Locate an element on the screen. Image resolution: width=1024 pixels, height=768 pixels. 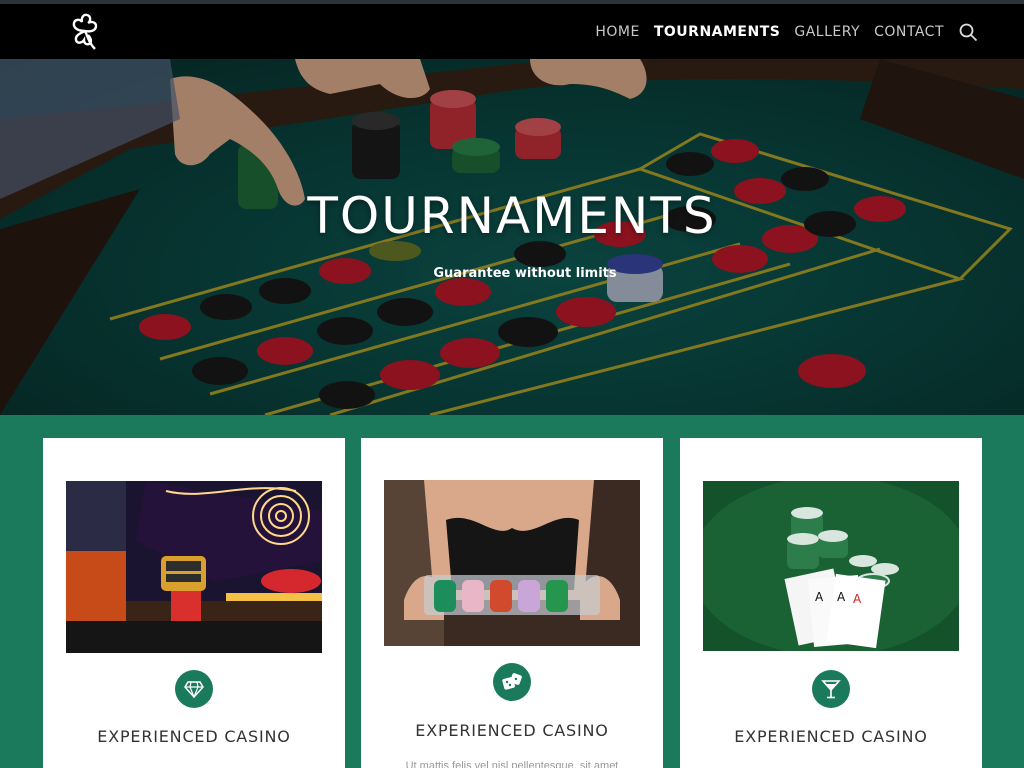
chip-tray-image is located at coordinates (512, 563).